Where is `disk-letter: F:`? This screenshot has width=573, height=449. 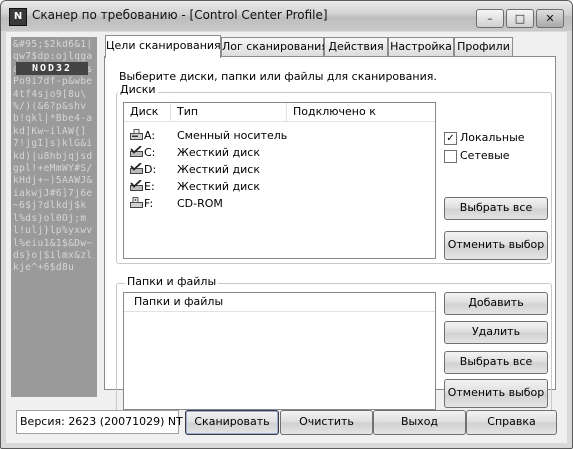 disk-letter: F: is located at coordinates (149, 203).